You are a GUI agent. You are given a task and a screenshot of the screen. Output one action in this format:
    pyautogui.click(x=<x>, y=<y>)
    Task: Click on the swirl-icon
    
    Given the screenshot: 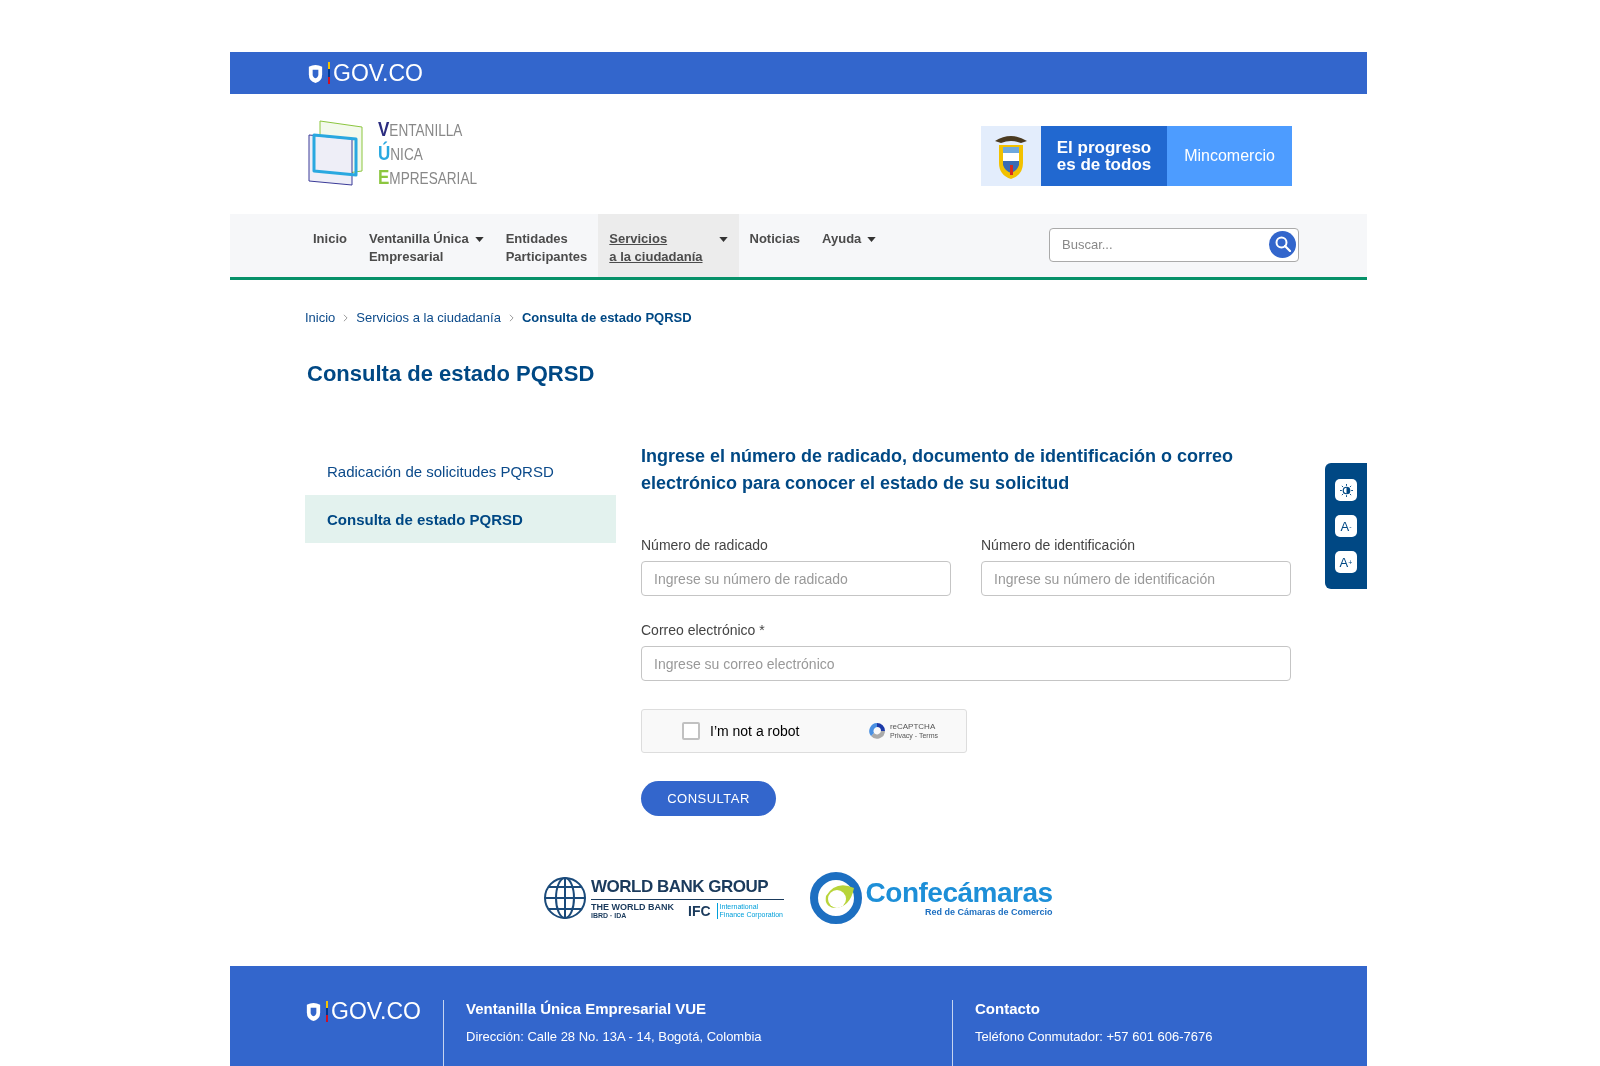 What is the action you would take?
    pyautogui.click(x=835, y=898)
    